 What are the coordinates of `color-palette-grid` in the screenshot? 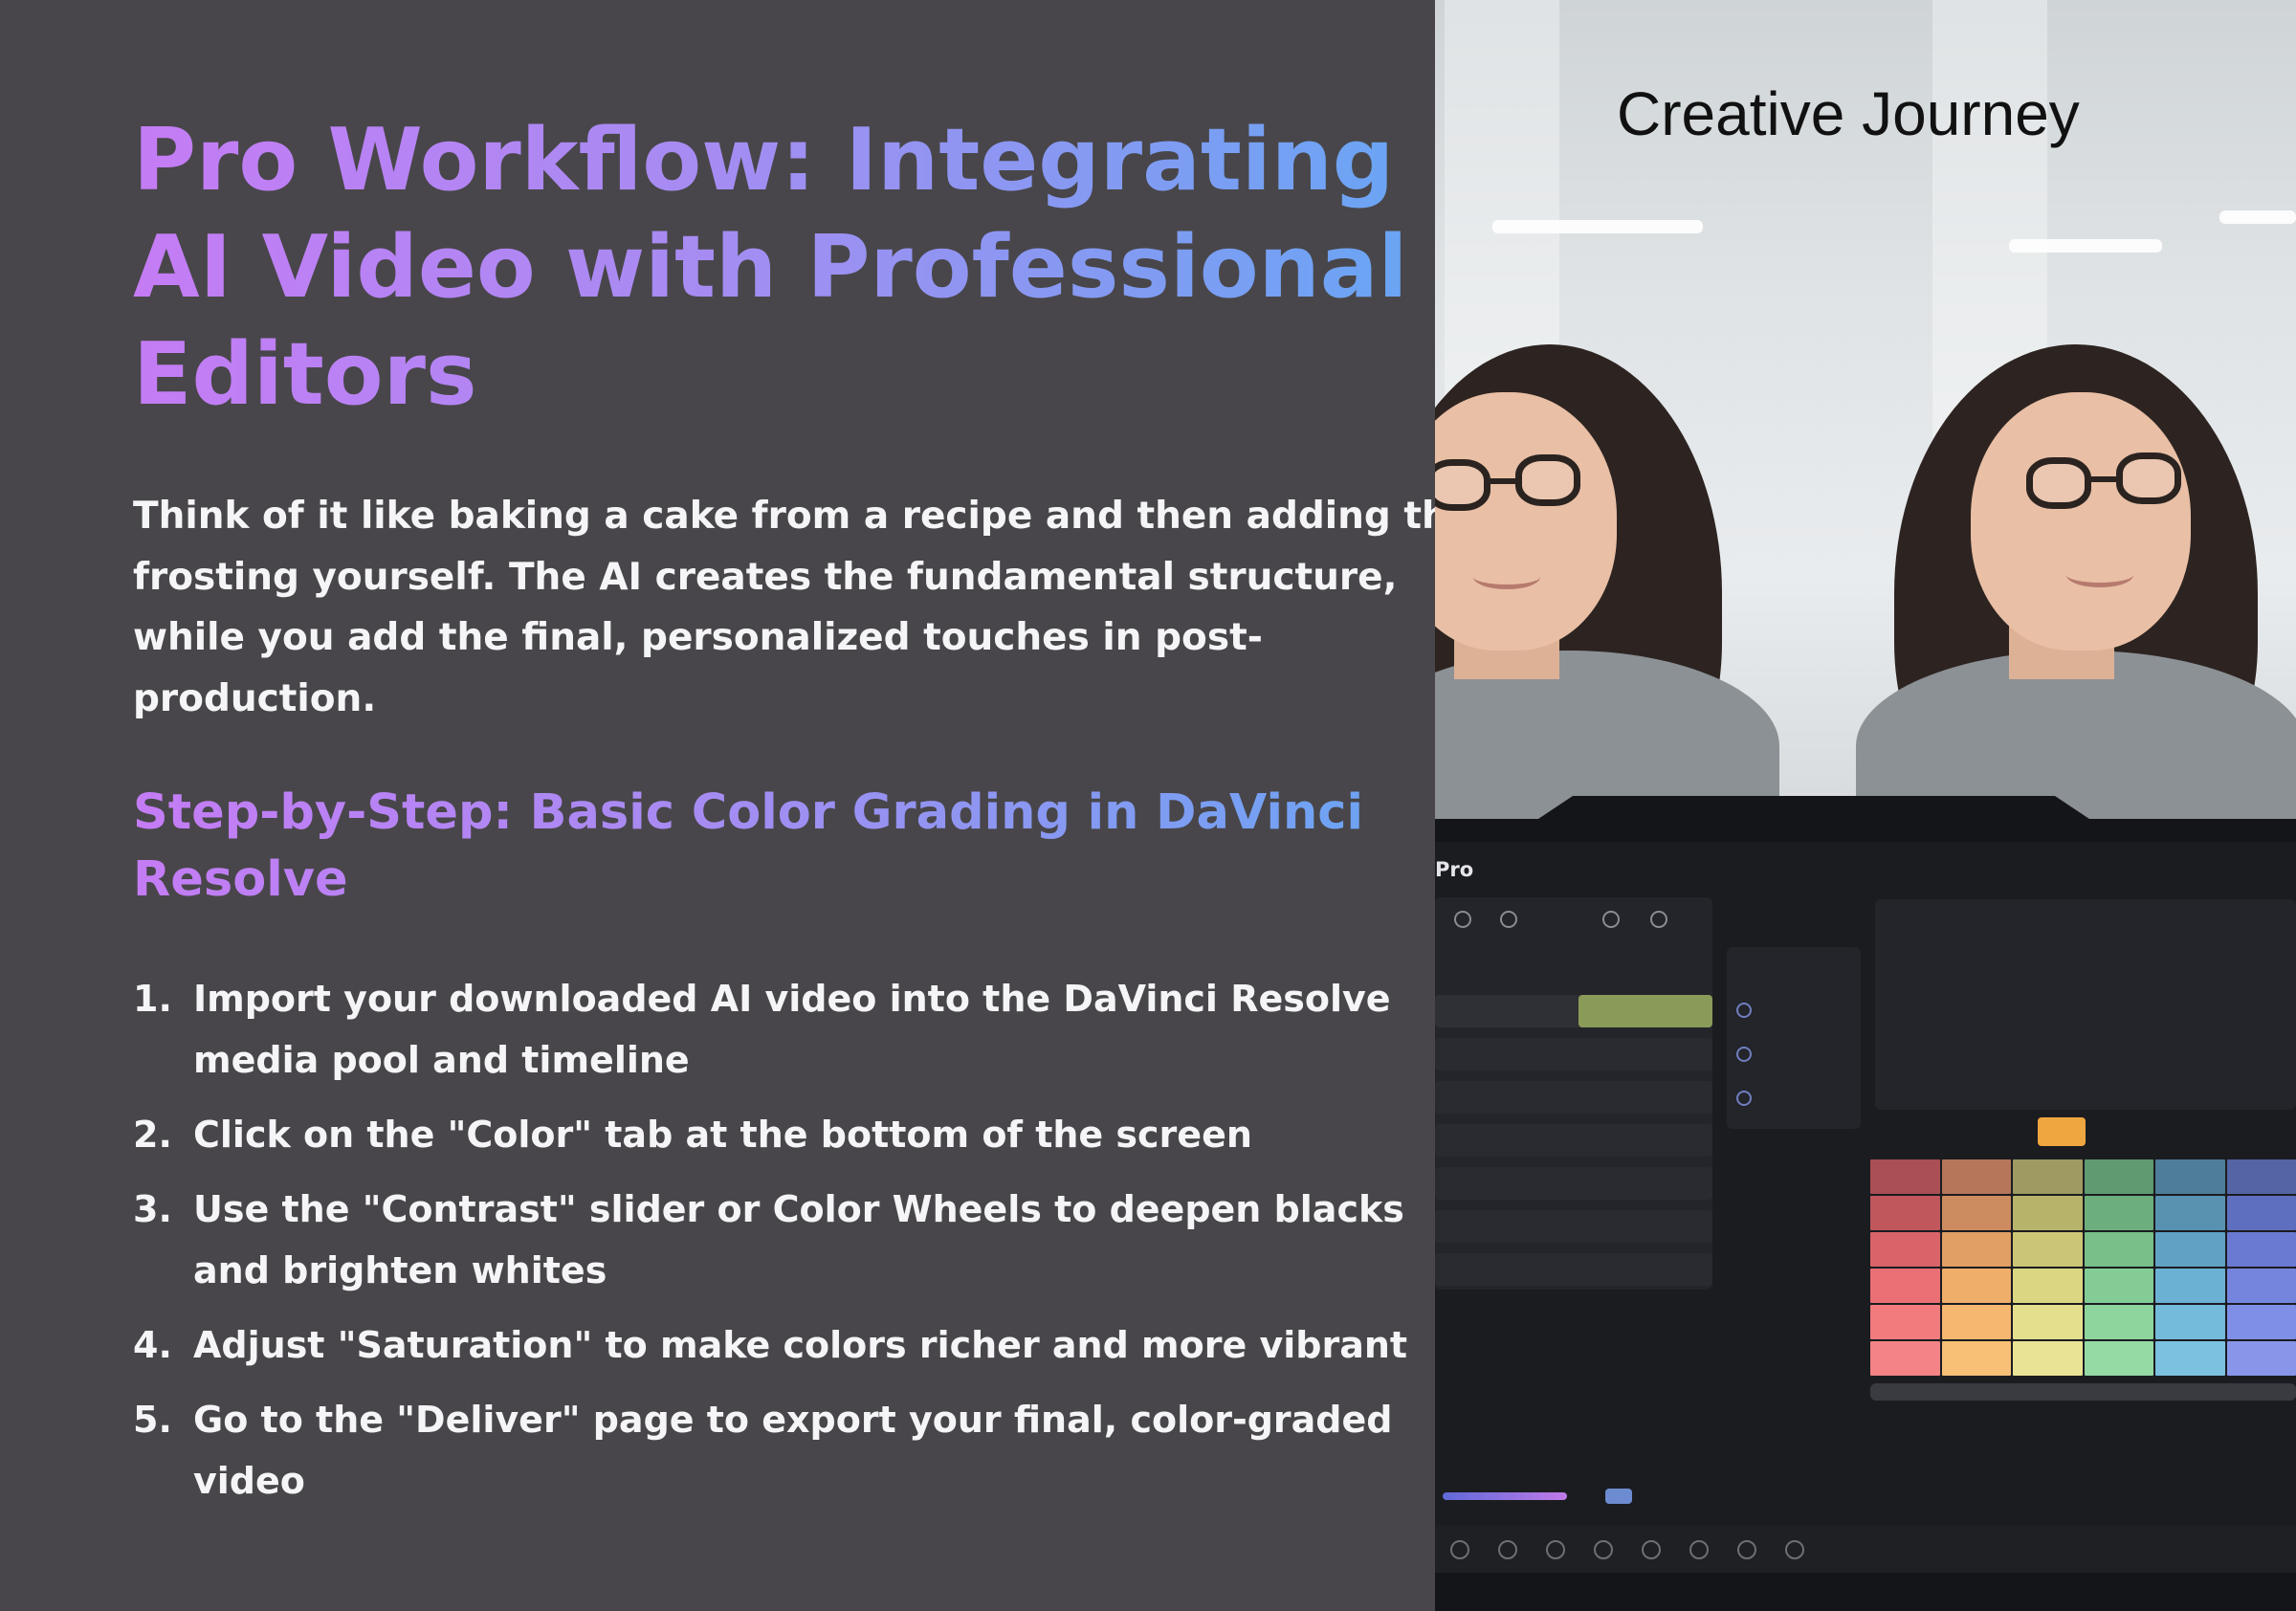 It's located at (2083, 1267).